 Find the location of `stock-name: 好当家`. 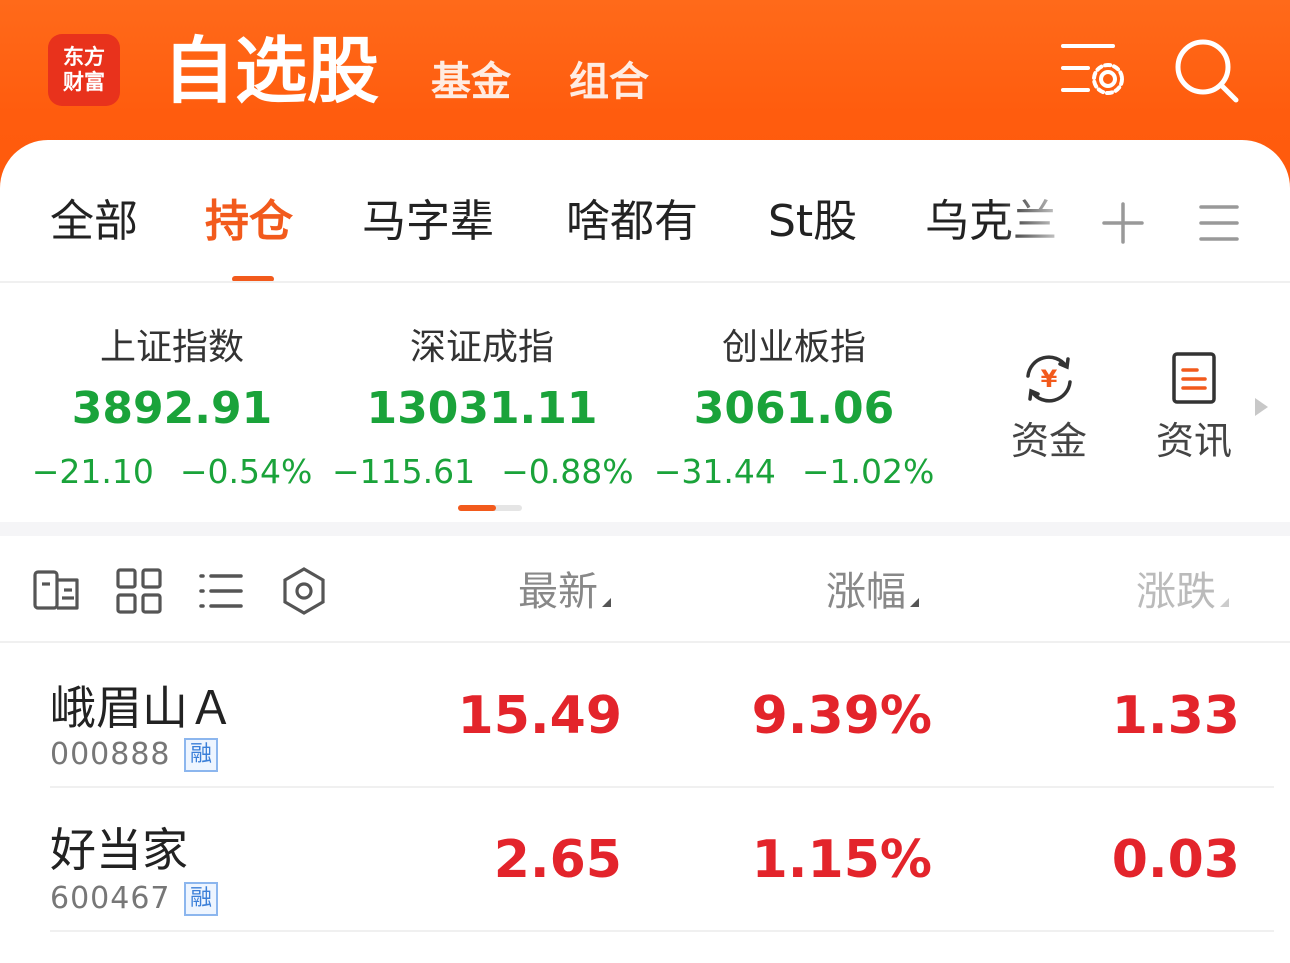

stock-name: 好当家 is located at coordinates (119, 850).